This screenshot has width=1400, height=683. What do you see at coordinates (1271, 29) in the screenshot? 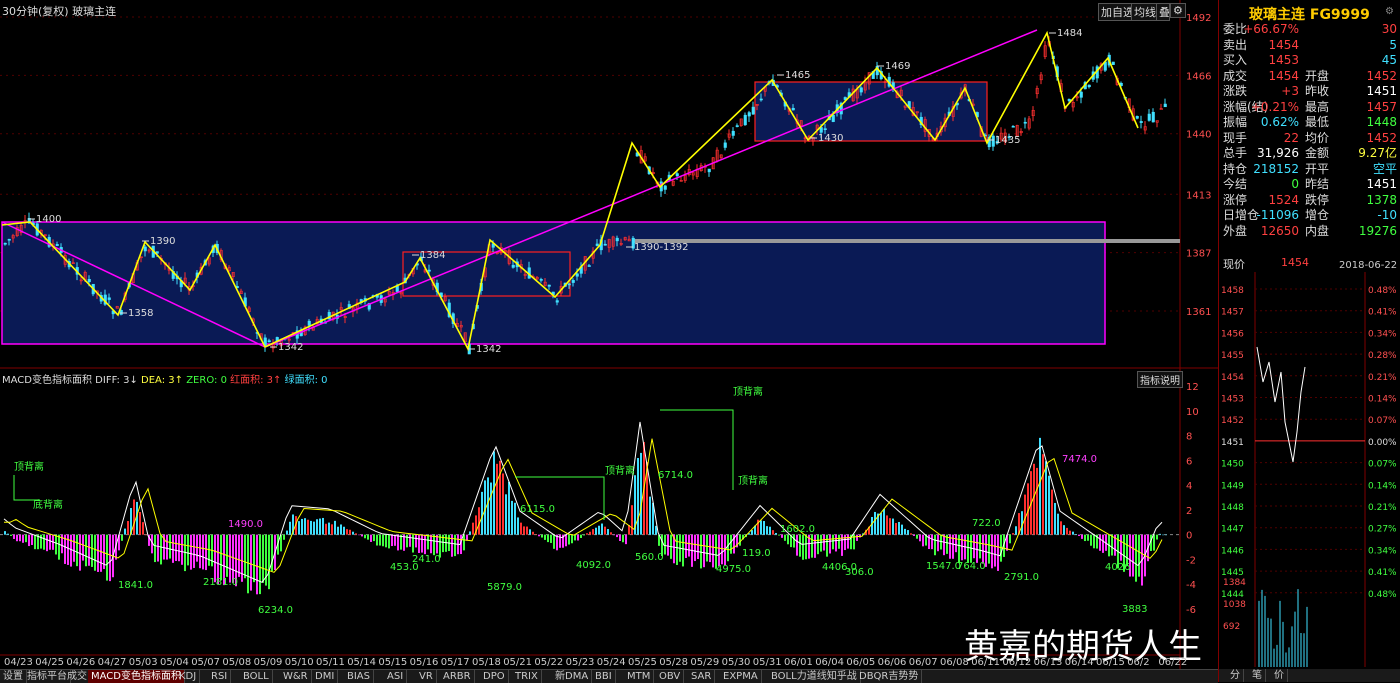
I see `quote-value: +66.67%` at bounding box center [1271, 29].